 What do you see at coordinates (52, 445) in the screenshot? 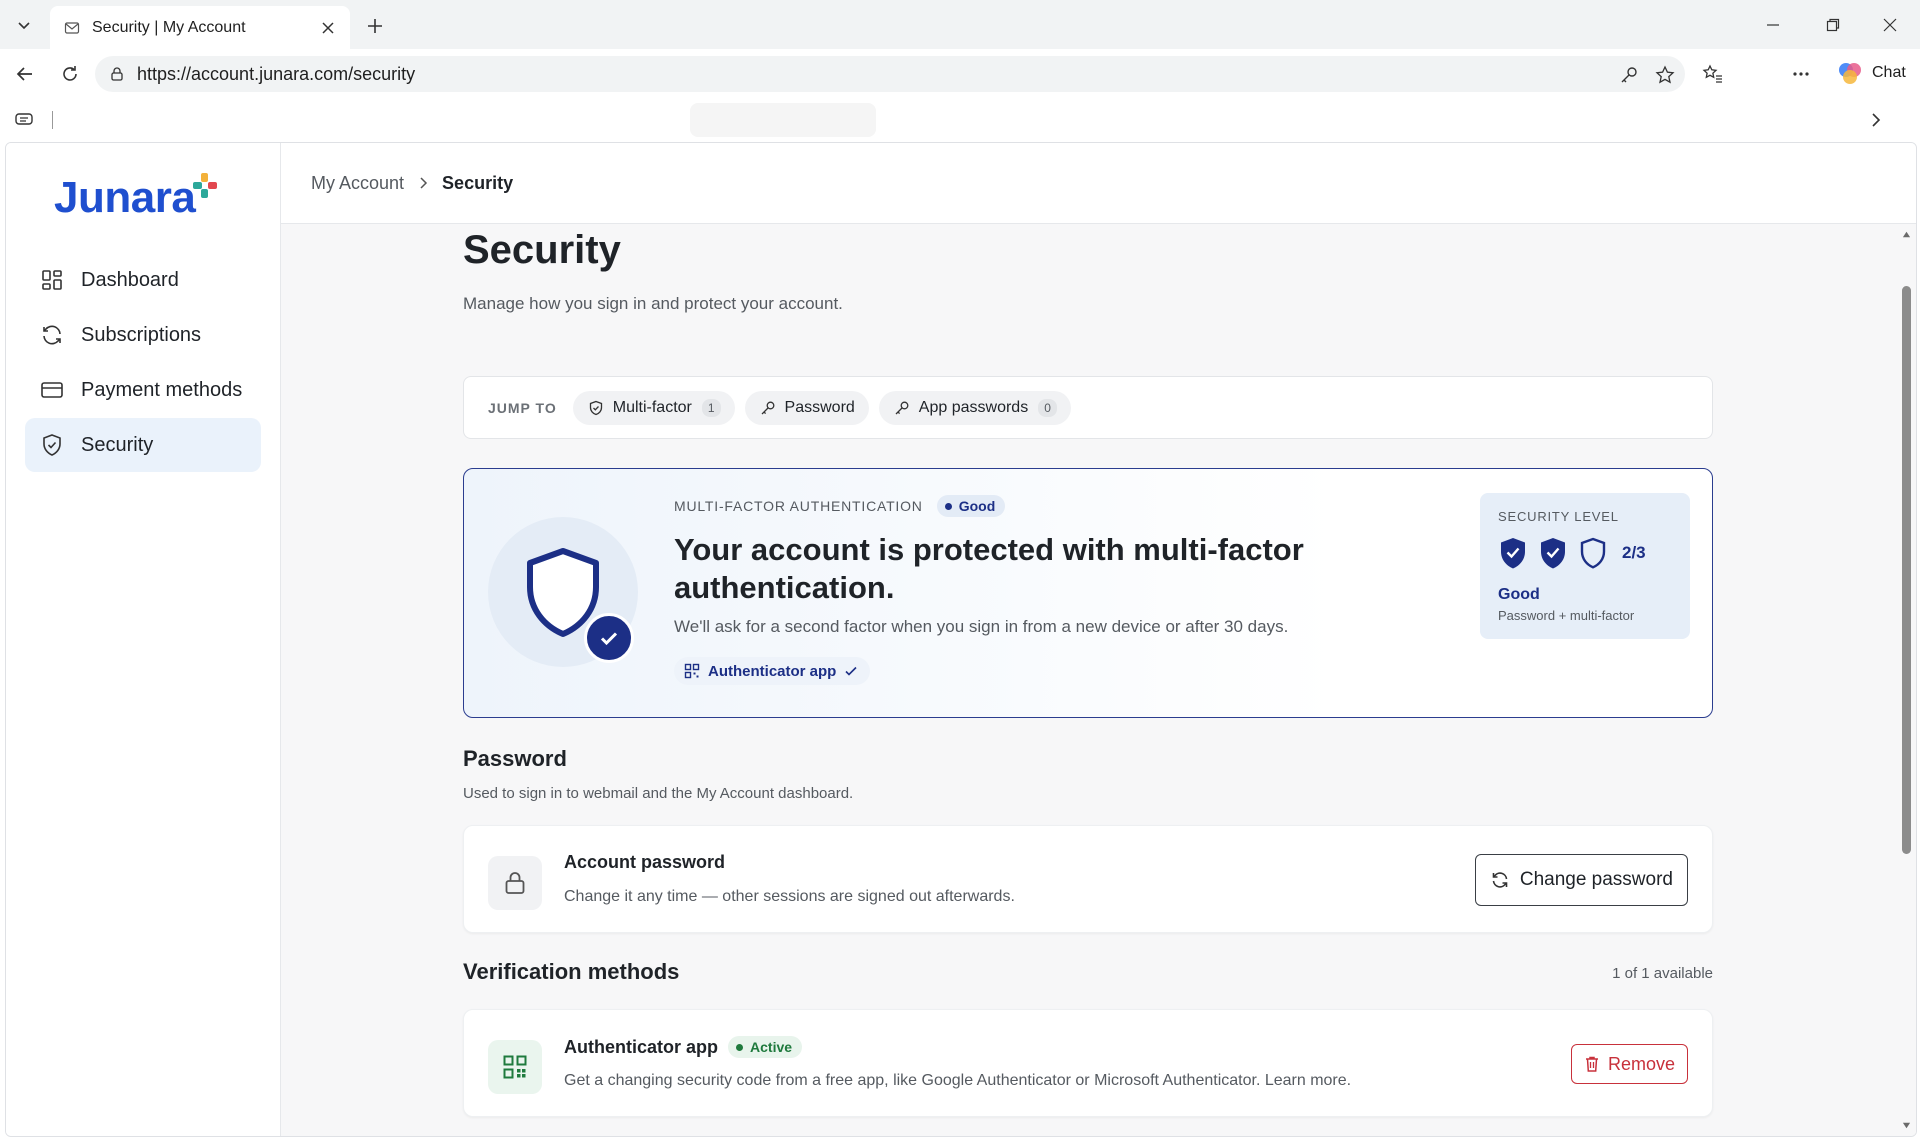
I see `shield-check-icon` at bounding box center [52, 445].